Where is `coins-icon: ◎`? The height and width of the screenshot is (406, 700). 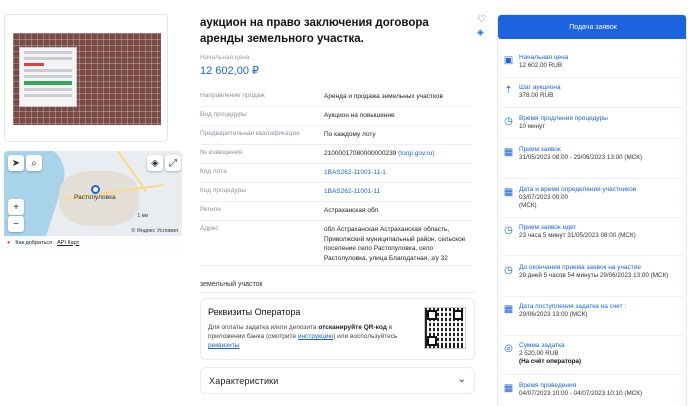 coins-icon: ◎ is located at coordinates (508, 348).